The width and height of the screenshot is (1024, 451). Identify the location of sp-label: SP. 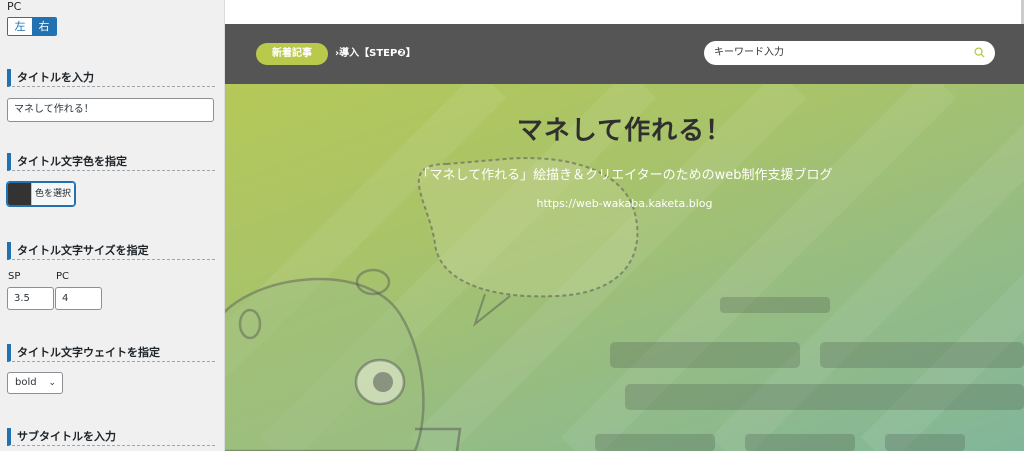
(14, 276).